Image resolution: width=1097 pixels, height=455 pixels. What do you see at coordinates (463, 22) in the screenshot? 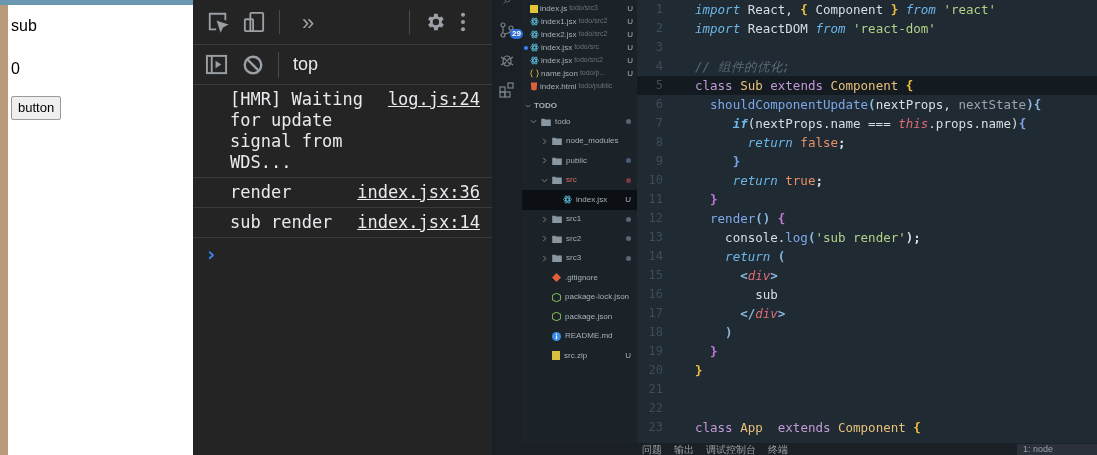
I see `menu-icon` at bounding box center [463, 22].